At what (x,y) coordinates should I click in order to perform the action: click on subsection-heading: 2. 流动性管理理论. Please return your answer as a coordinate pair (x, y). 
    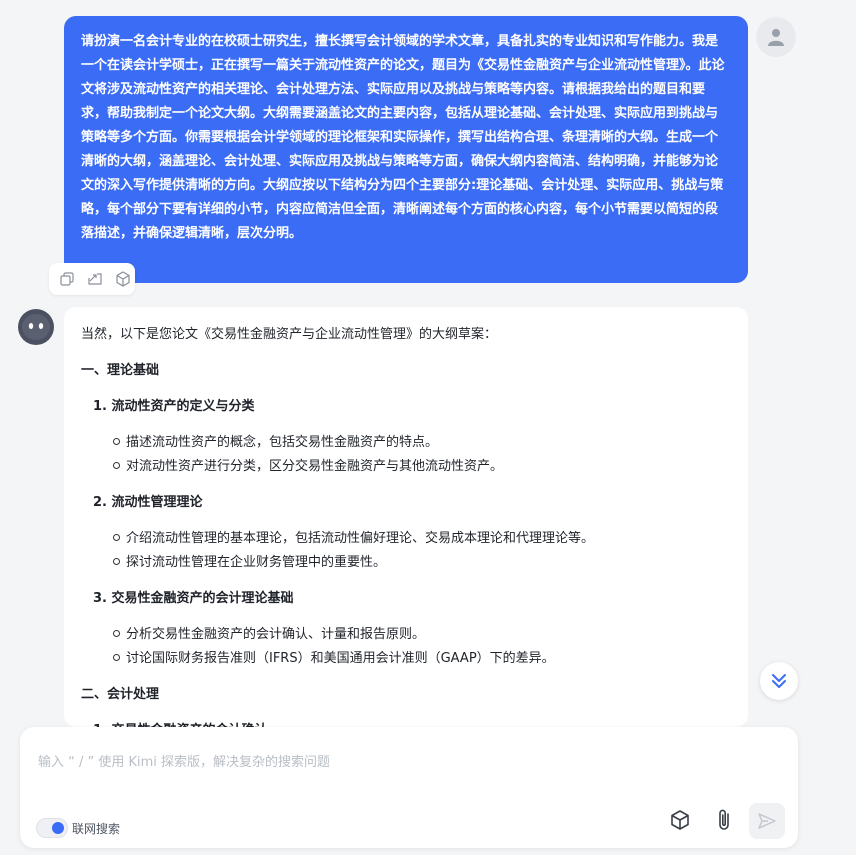
    Looking at the image, I should click on (148, 502).